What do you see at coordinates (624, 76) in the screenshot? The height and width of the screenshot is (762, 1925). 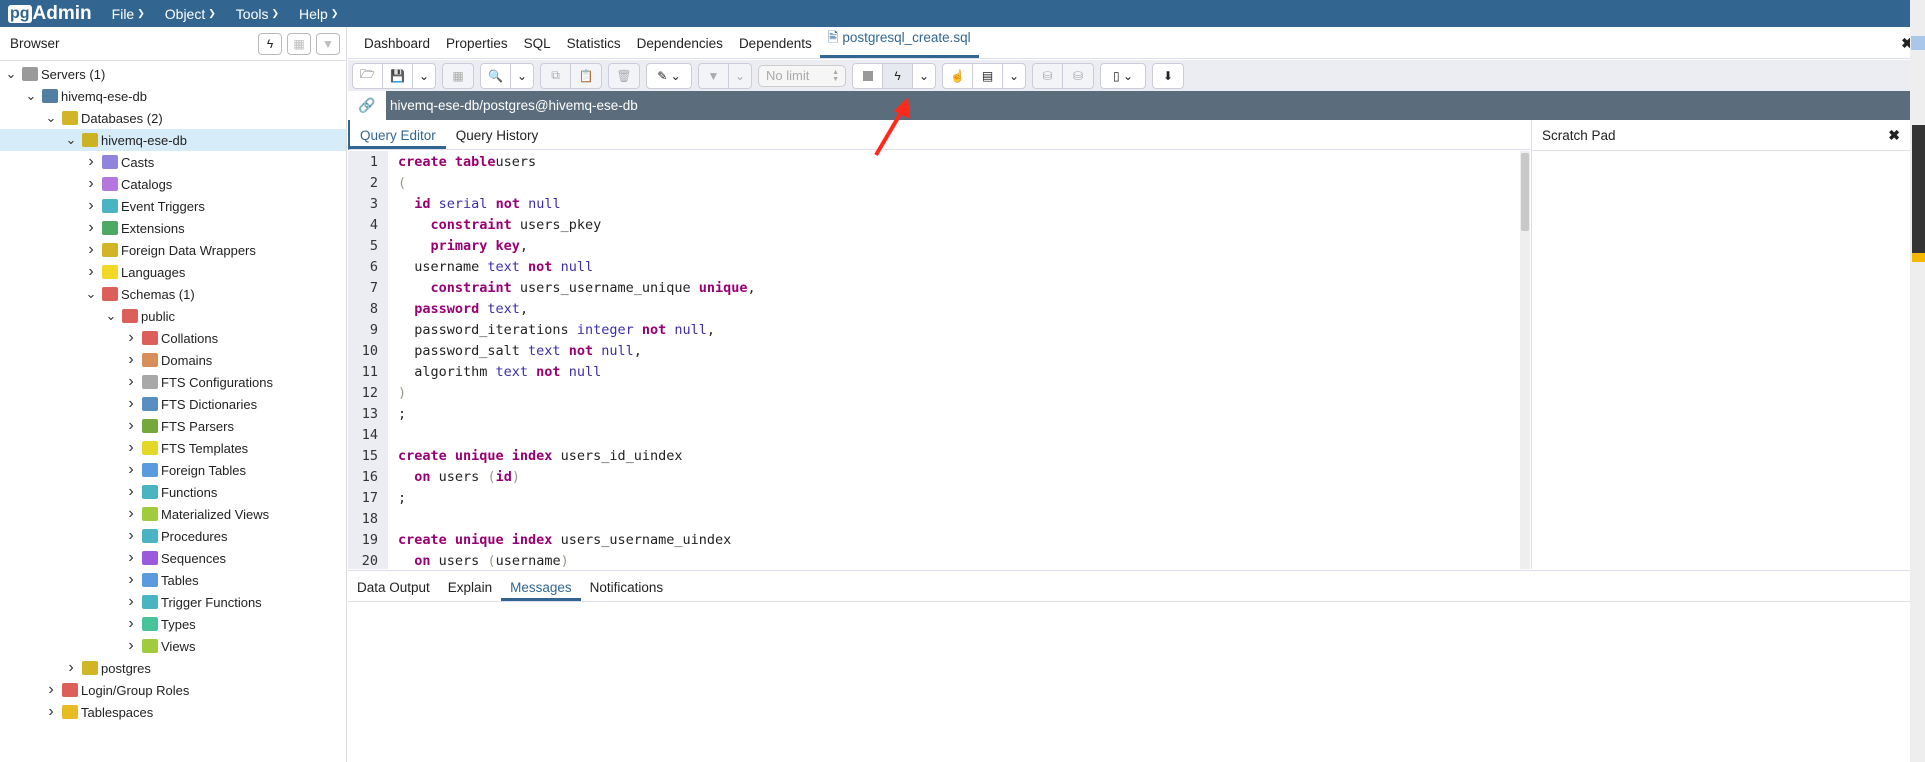 I see `delete-button: 🗑` at bounding box center [624, 76].